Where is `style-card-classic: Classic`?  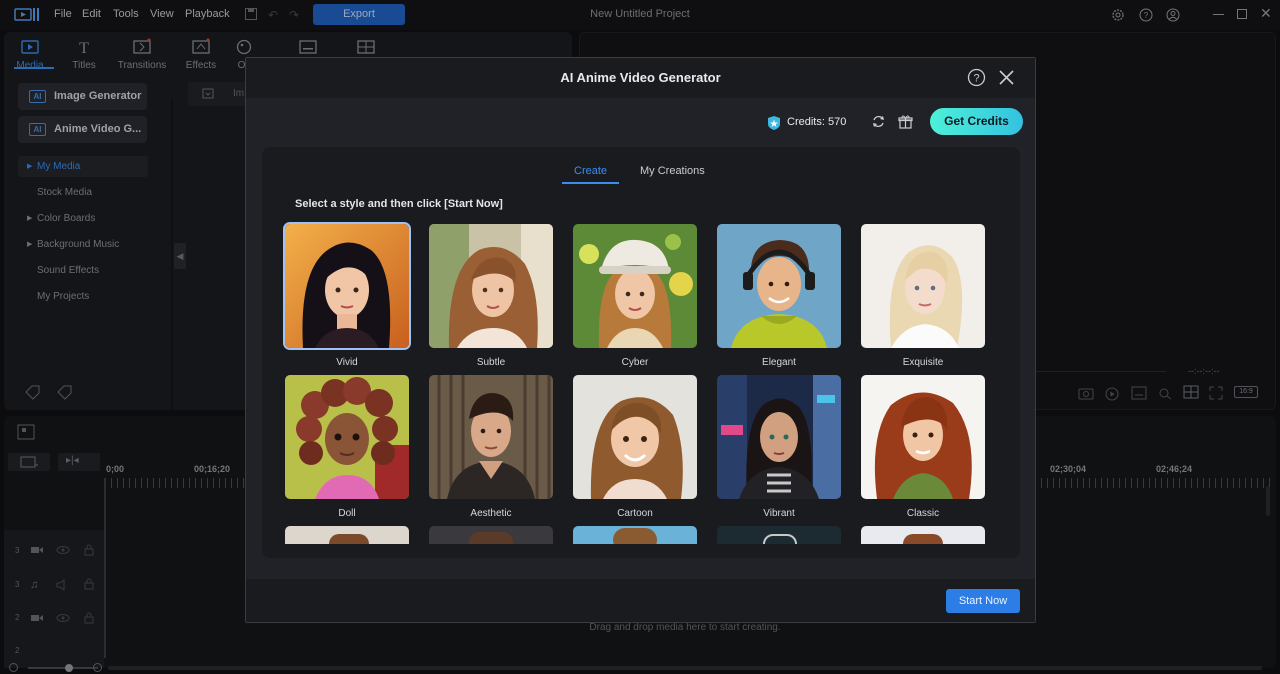 style-card-classic: Classic is located at coordinates (923, 447).